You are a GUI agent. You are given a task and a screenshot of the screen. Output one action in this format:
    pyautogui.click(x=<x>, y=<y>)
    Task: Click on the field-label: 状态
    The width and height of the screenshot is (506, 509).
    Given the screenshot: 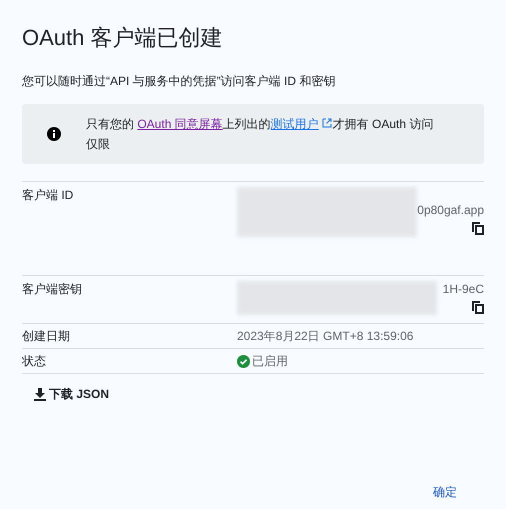 What is the action you would take?
    pyautogui.click(x=34, y=361)
    